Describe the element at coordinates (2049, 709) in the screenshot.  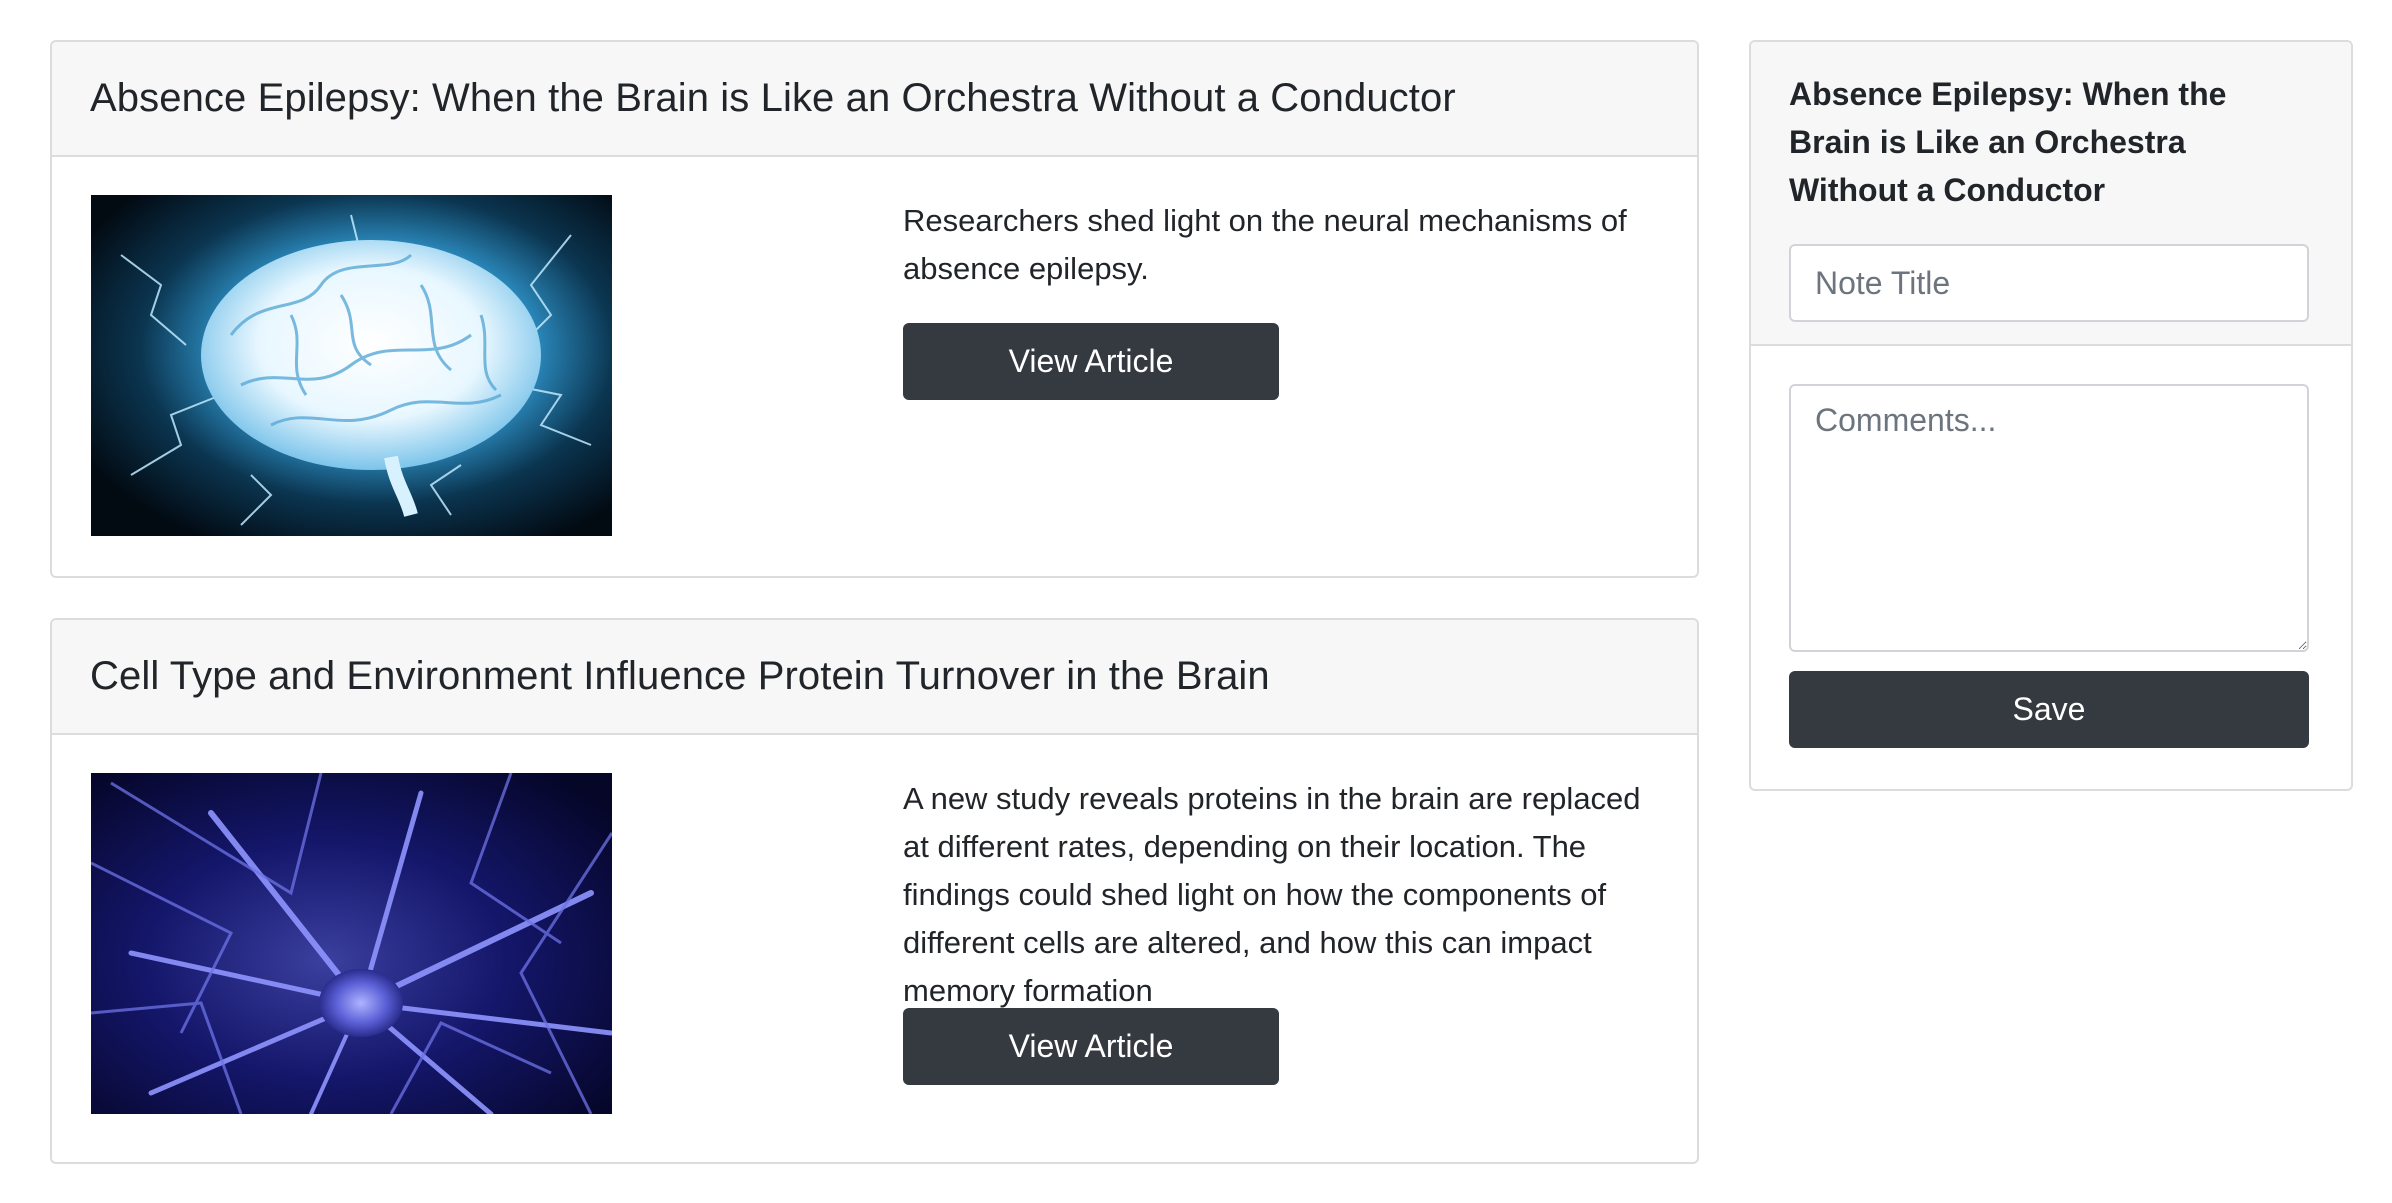
I see `save-note-button: Save` at that location.